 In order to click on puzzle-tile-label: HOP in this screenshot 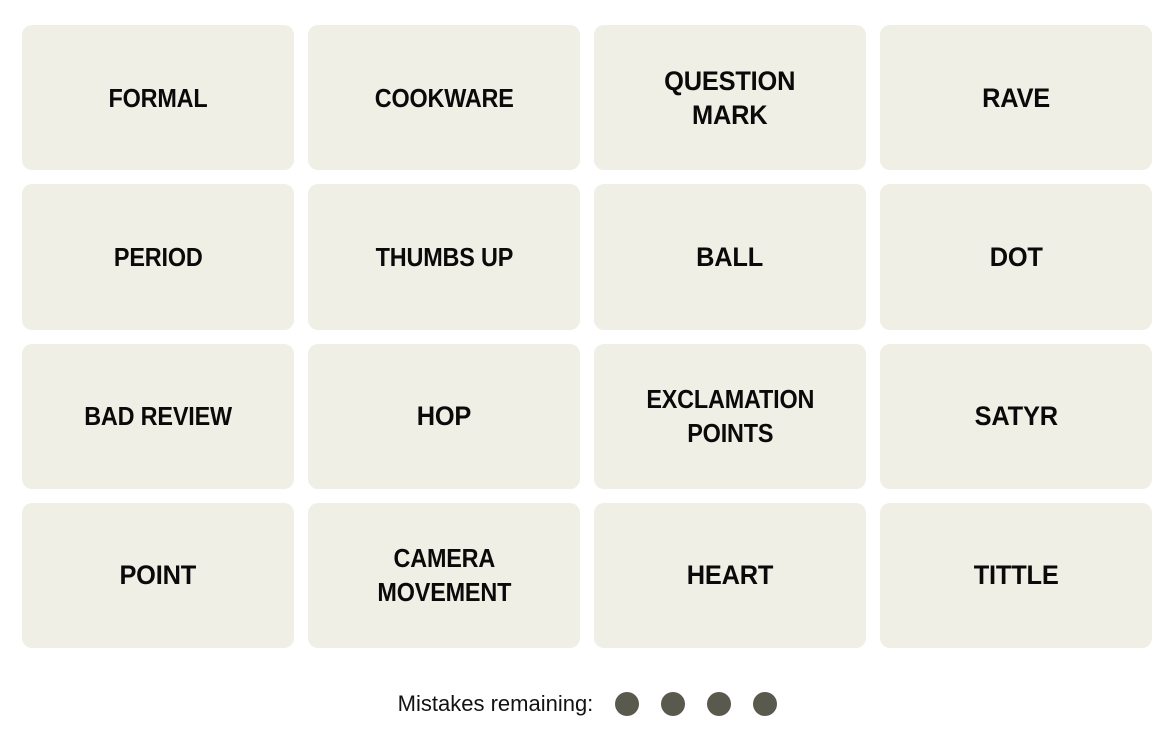, I will do `click(444, 416)`.